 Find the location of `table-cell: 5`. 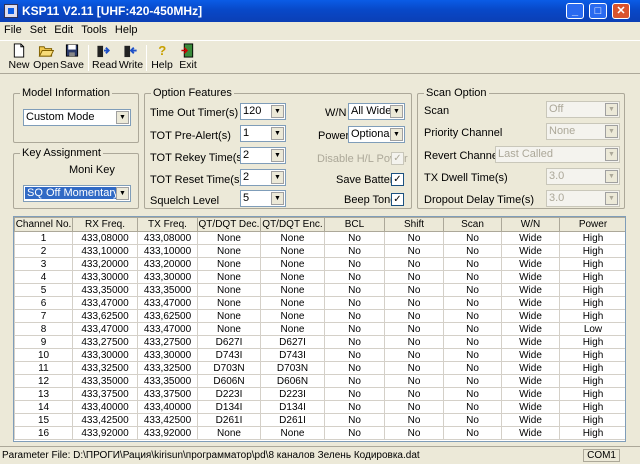

table-cell: 5 is located at coordinates (43, 290).